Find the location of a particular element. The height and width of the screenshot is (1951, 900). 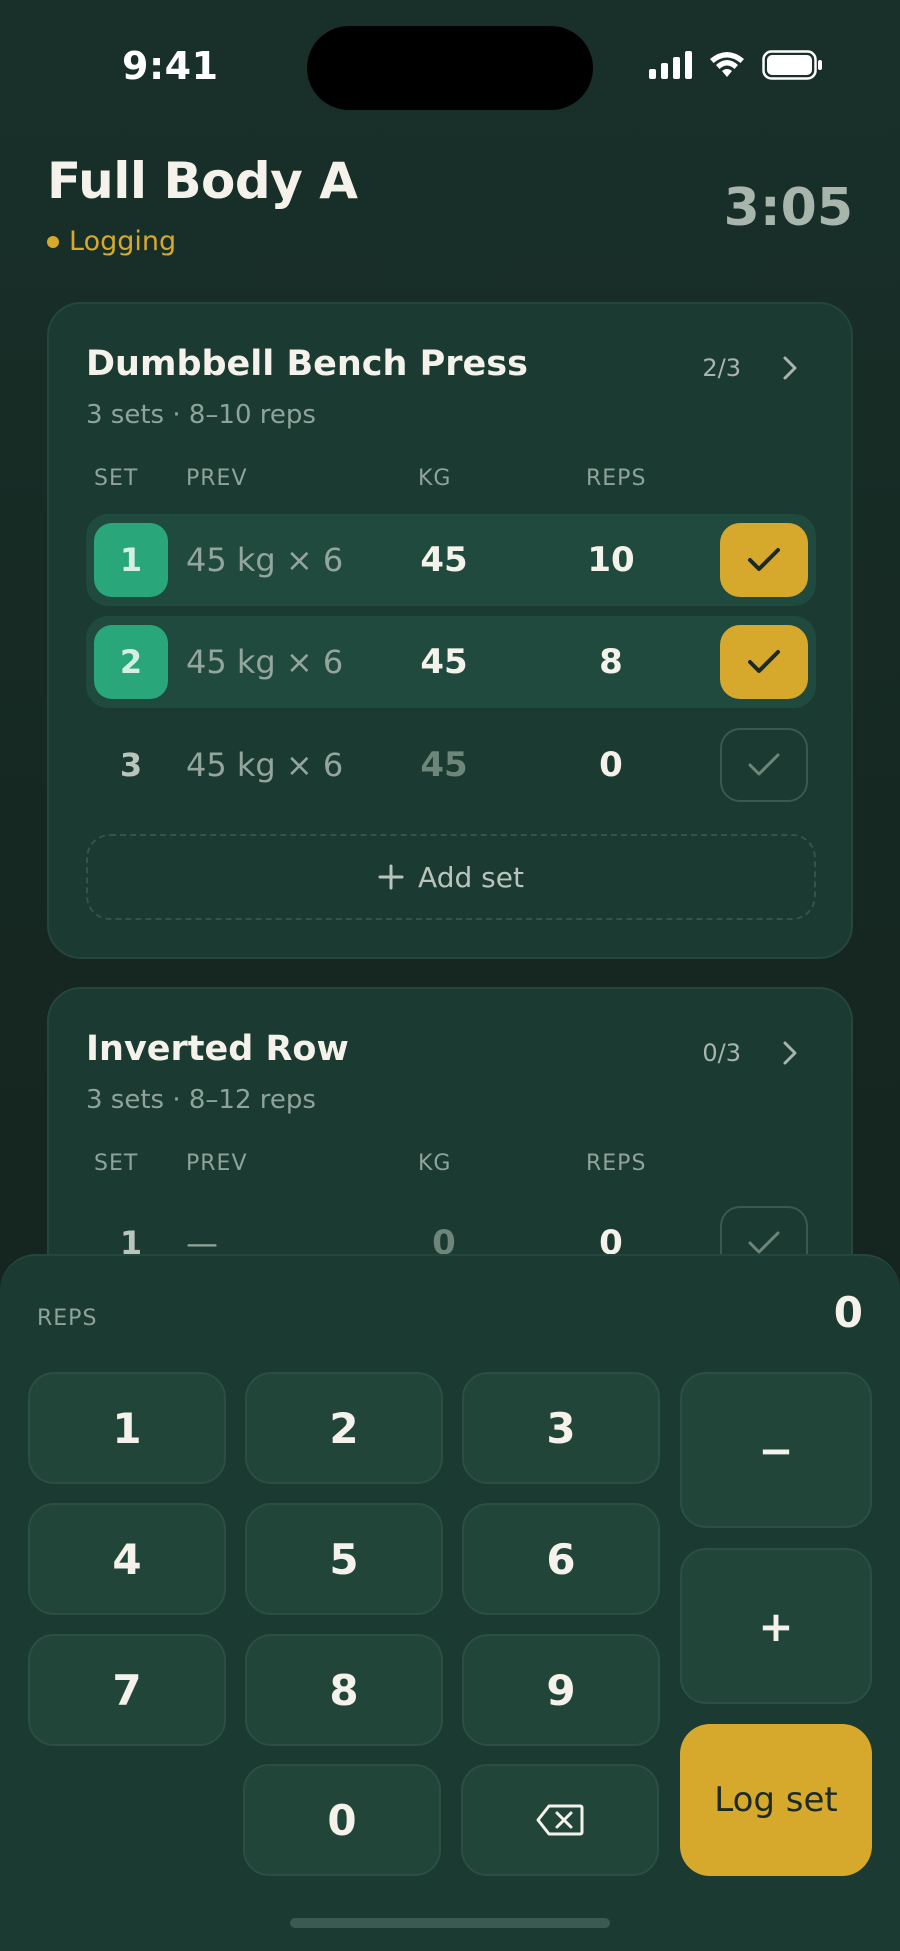

key-4: 4 is located at coordinates (127, 1559).